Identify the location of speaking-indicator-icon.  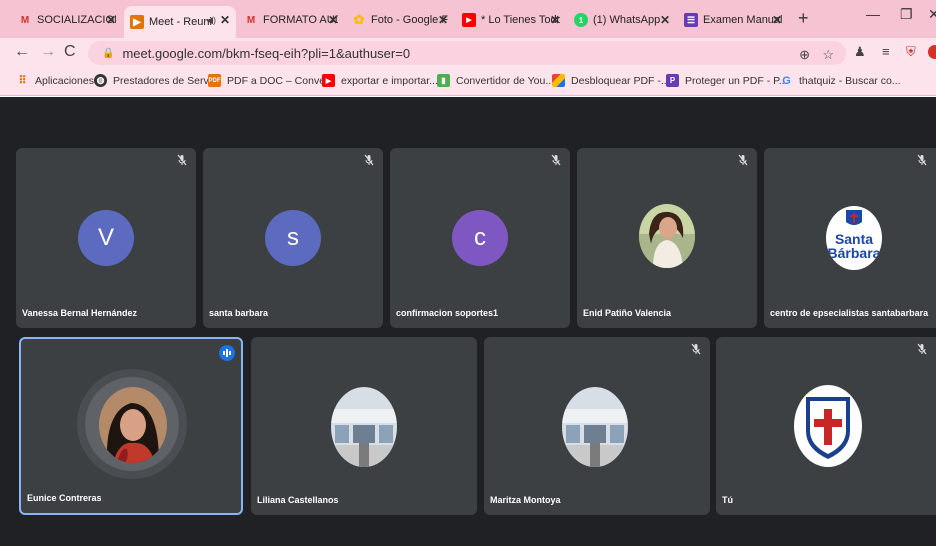
(227, 353).